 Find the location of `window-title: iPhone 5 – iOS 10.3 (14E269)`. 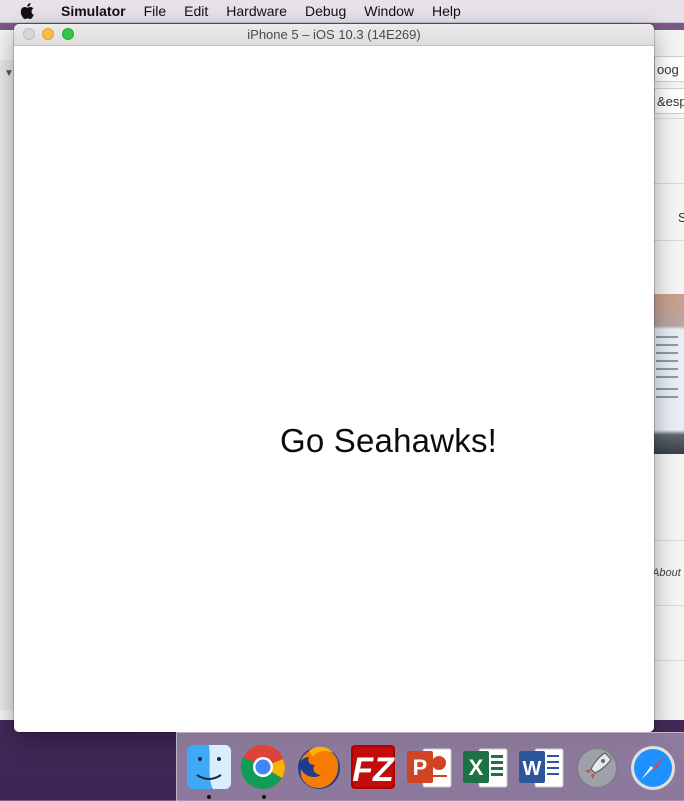

window-title: iPhone 5 – iOS 10.3 (14E269) is located at coordinates (334, 34).